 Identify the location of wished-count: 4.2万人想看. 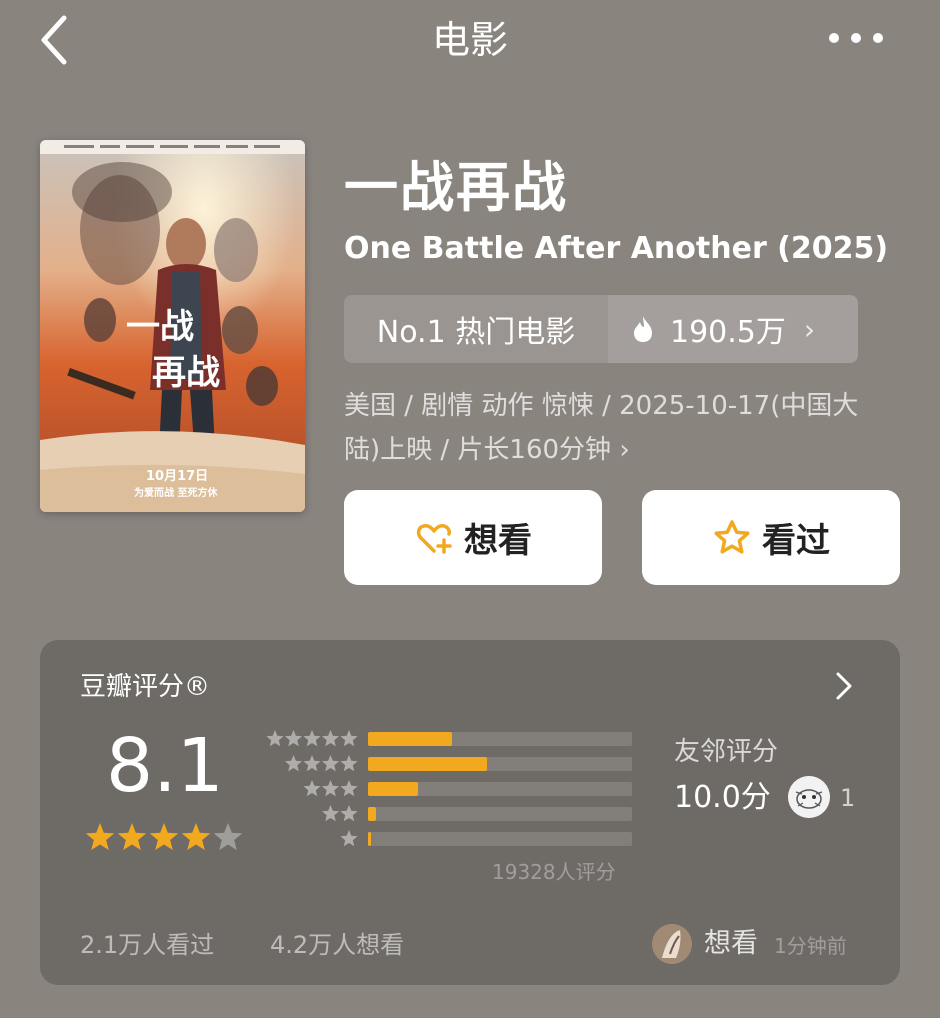
(337, 945).